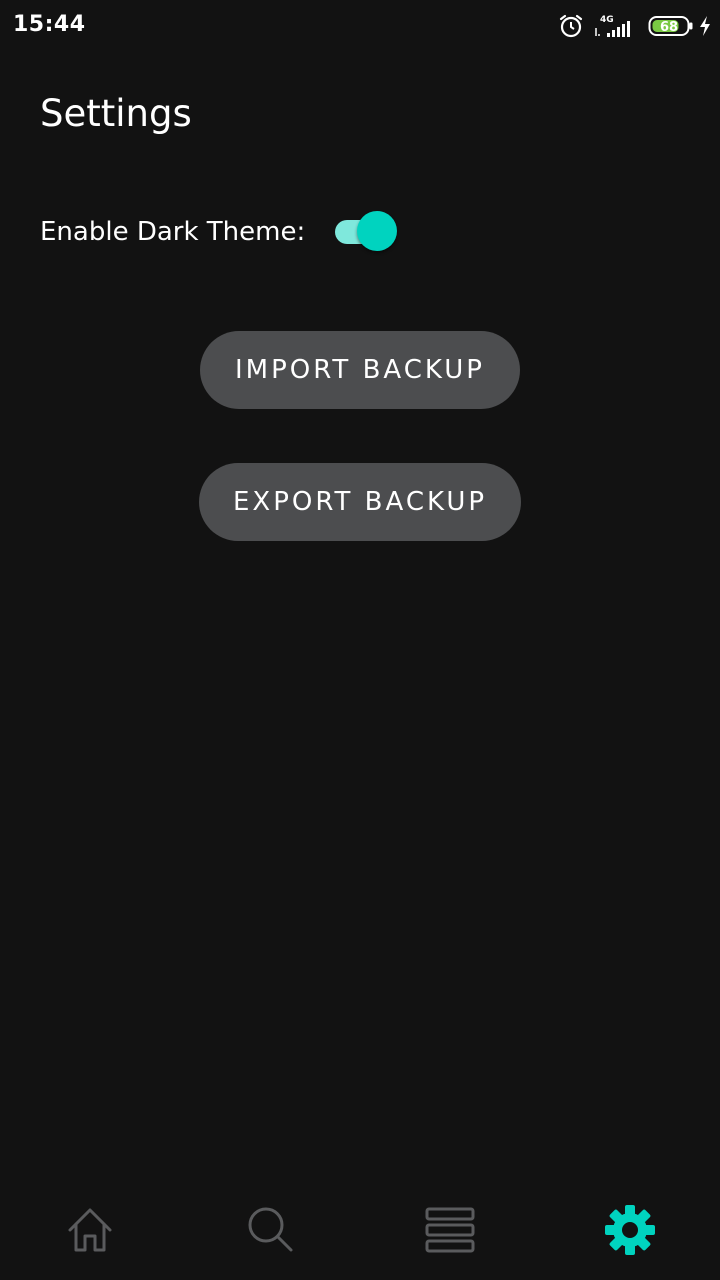  I want to click on toggle-thumb, so click(377, 231).